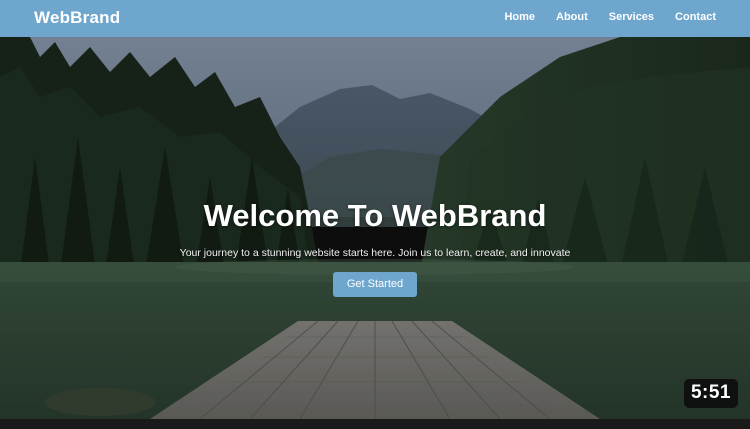 Image resolution: width=750 pixels, height=429 pixels. What do you see at coordinates (631, 17) in the screenshot?
I see `nav-link-services: Services` at bounding box center [631, 17].